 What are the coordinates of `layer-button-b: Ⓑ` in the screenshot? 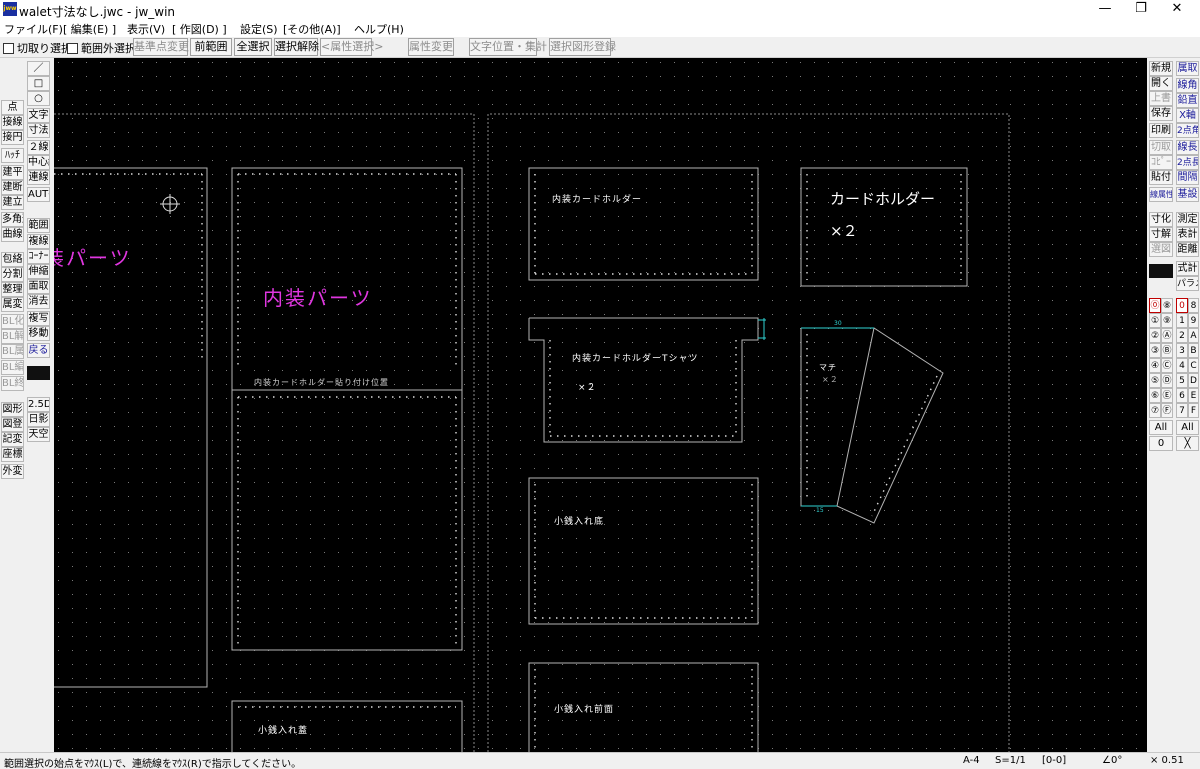 It's located at (1167, 350).